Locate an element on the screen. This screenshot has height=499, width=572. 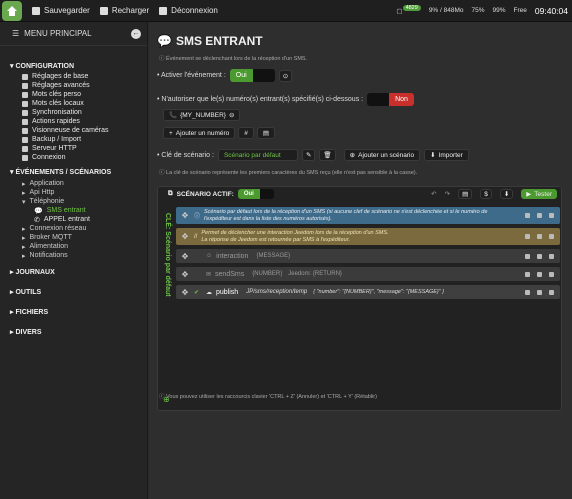
contacts-button: ▤ is located at coordinates (266, 133).